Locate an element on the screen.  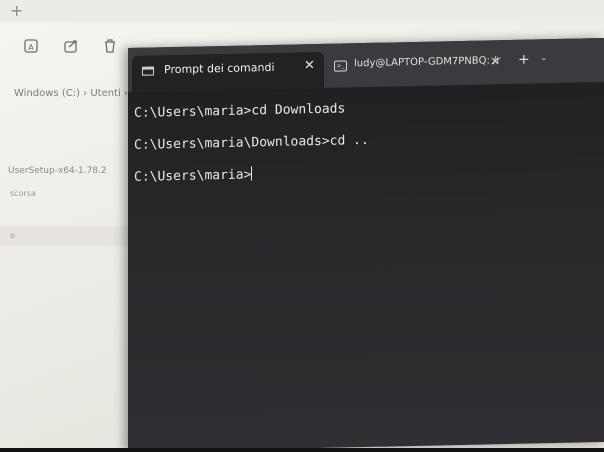
rename-icon: A is located at coordinates (31, 47).